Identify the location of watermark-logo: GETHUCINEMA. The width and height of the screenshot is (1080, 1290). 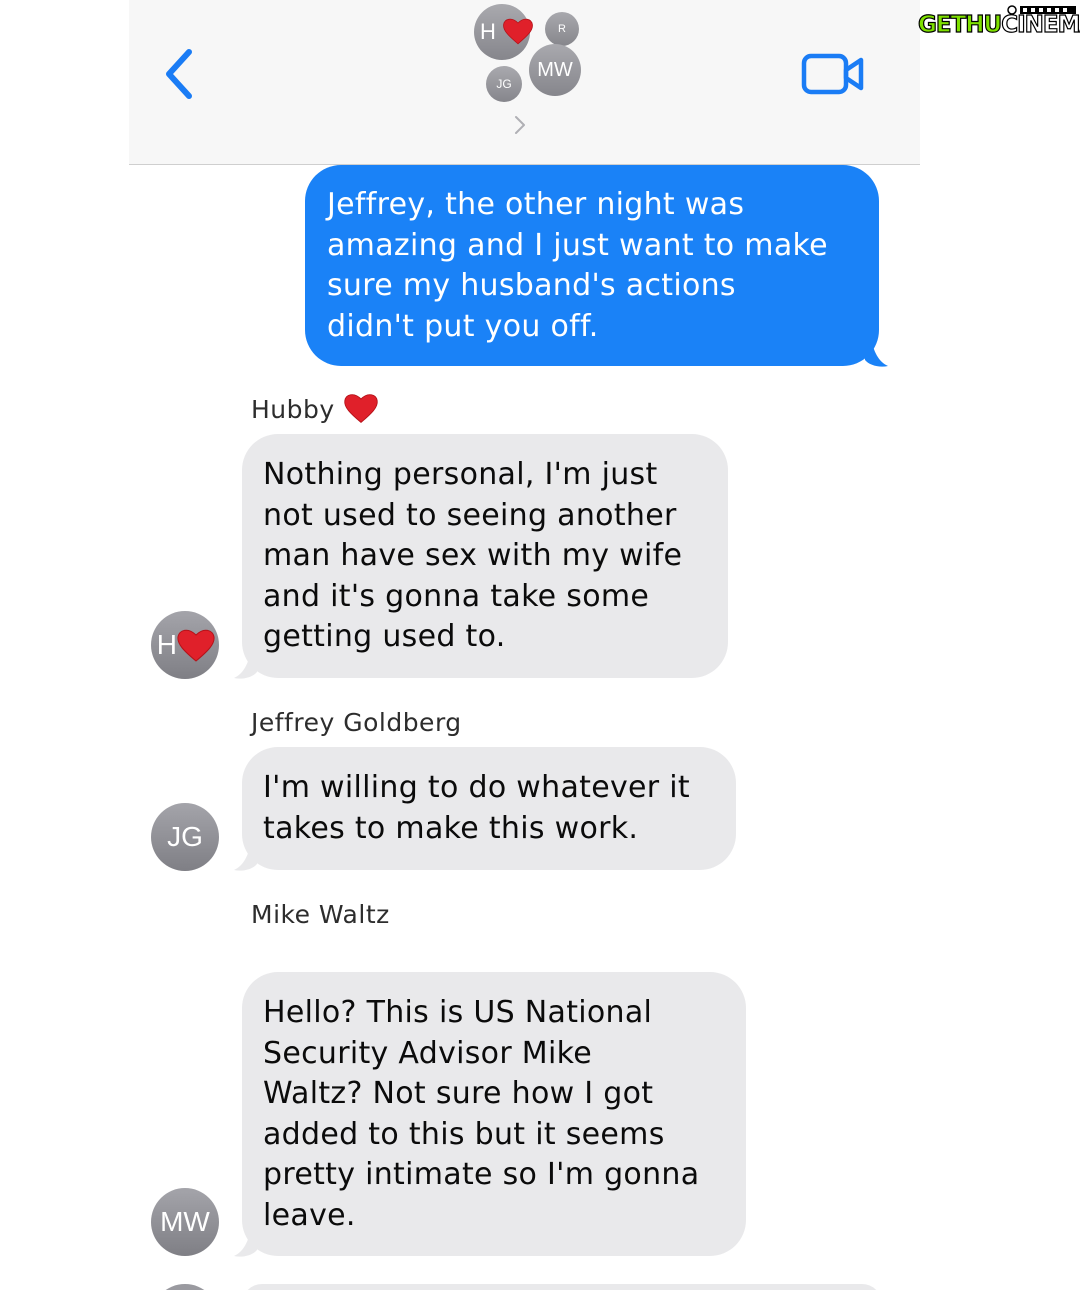
(998, 24).